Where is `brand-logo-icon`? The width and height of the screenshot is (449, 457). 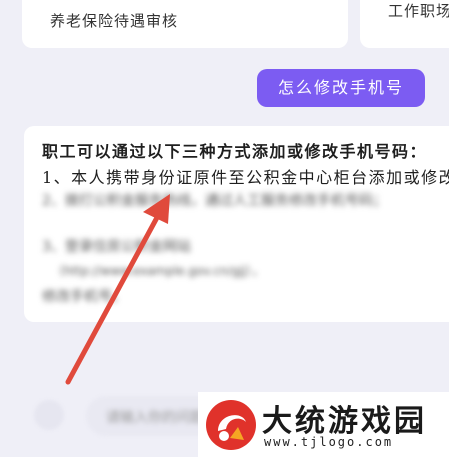 brand-logo-icon is located at coordinates (231, 425).